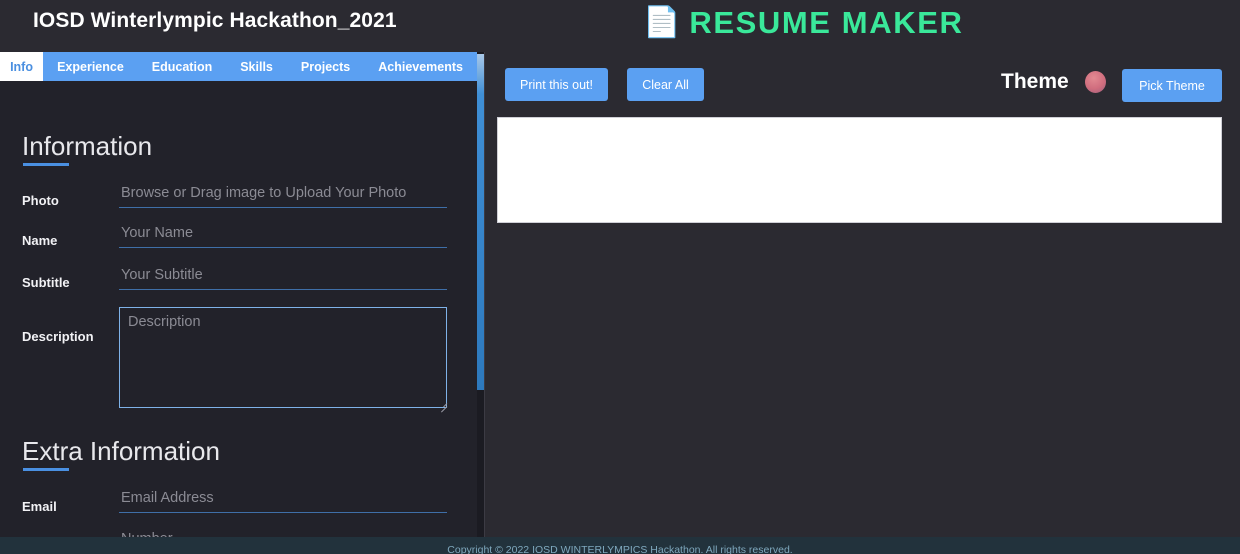 The width and height of the screenshot is (1240, 554). Describe the element at coordinates (283, 500) in the screenshot. I see `email-input` at that location.